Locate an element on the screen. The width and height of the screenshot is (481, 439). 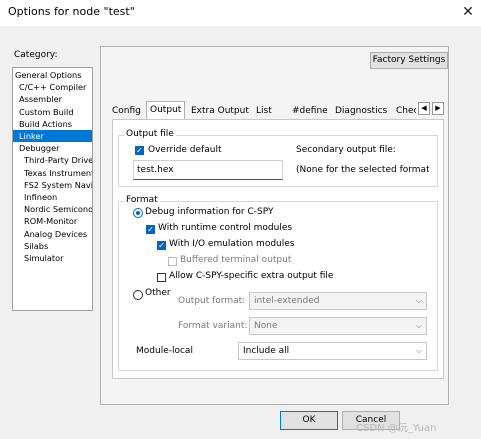
override-default-checkbox: ✓ is located at coordinates (139, 150).